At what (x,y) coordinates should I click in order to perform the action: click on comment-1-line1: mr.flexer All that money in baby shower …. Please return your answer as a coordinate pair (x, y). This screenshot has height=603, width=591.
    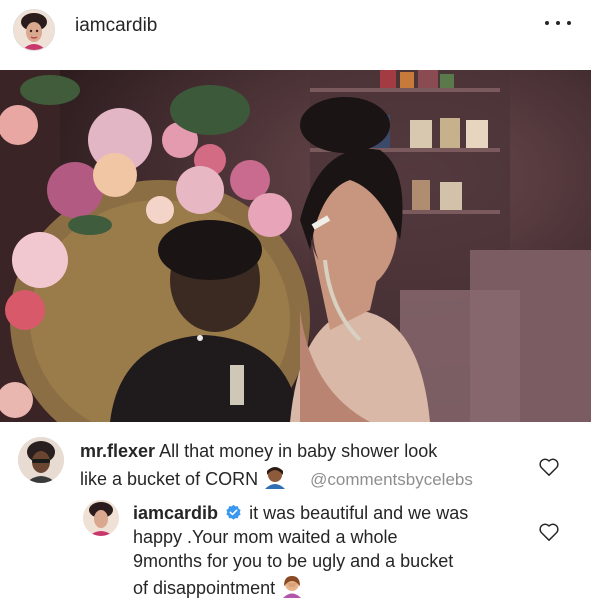
    Looking at the image, I should click on (300, 451).